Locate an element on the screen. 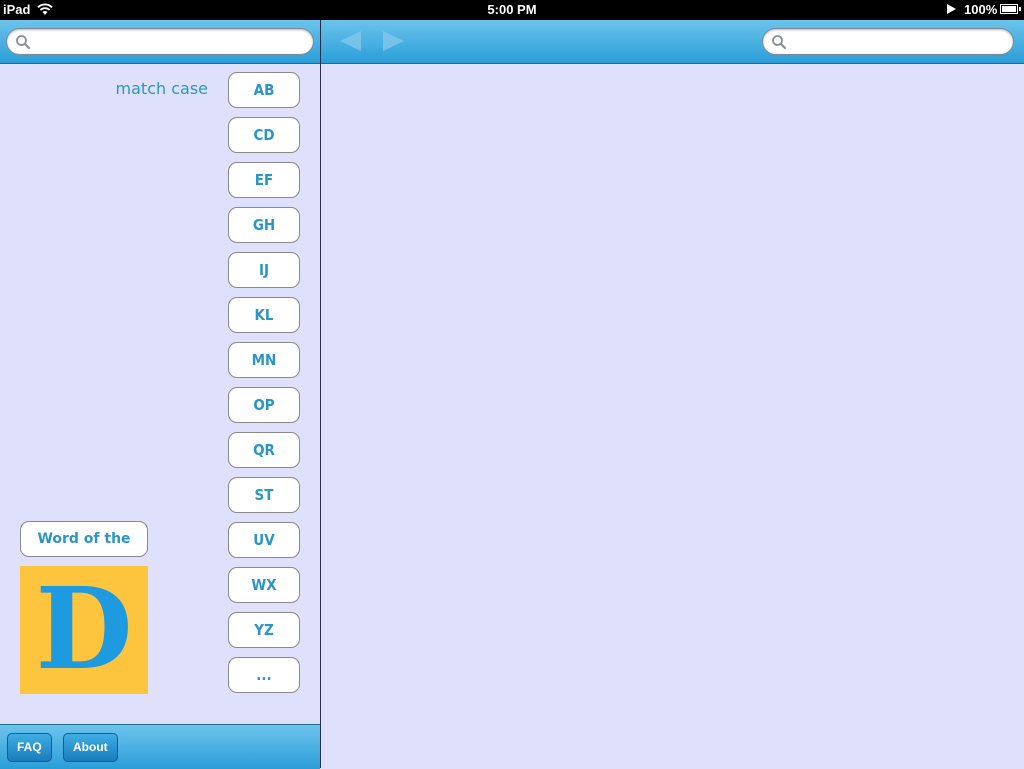  letter-button-yz: YZ is located at coordinates (264, 630).